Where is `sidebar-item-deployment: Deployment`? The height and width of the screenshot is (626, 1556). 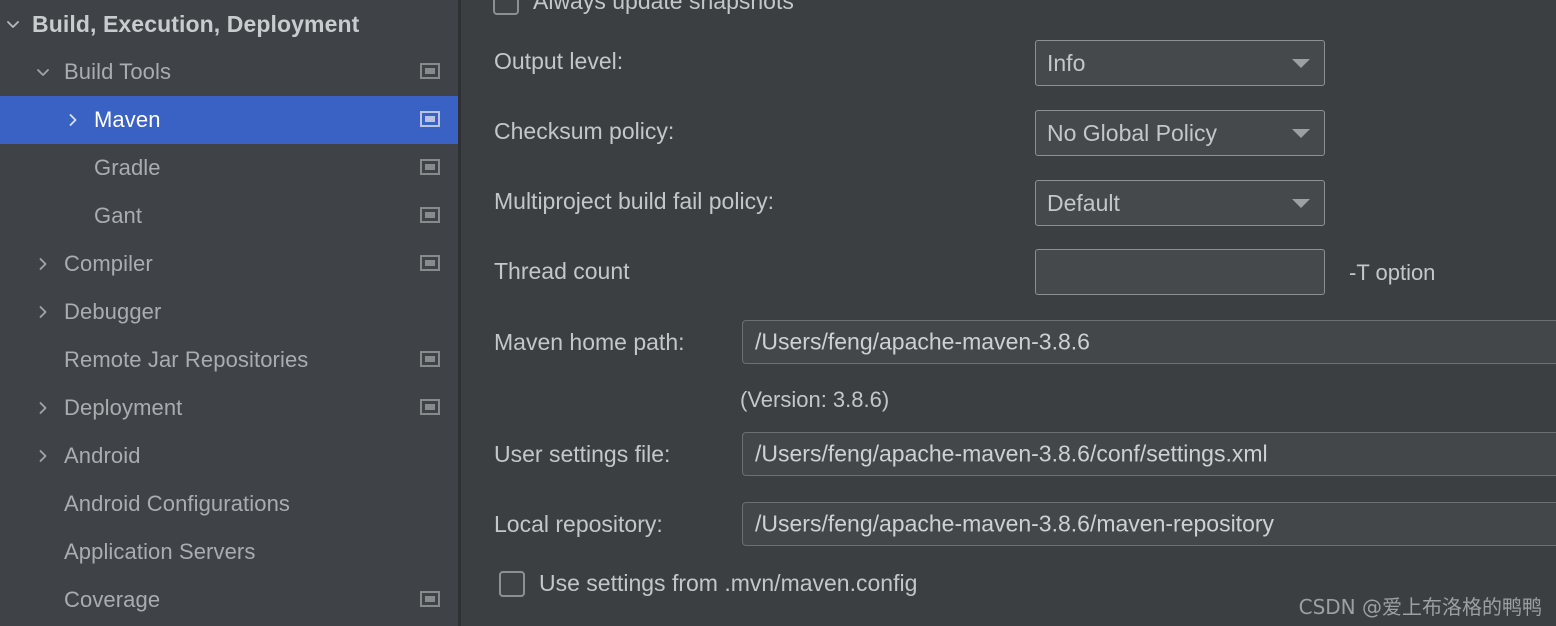 sidebar-item-deployment: Deployment is located at coordinates (229, 408).